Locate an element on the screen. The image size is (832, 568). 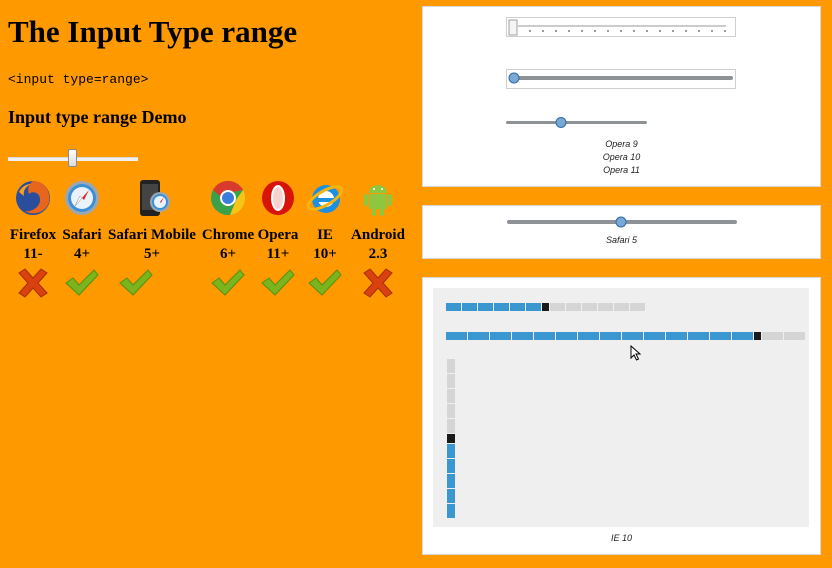
caption-ie-10: IE 10 is located at coordinates (621, 538).